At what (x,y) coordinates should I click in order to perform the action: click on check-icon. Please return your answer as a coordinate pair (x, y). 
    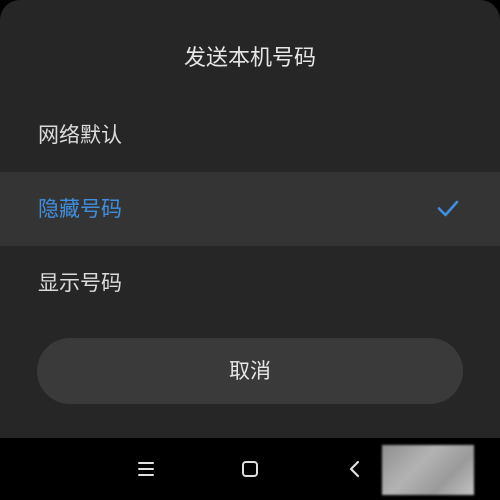
    Looking at the image, I should click on (448, 208).